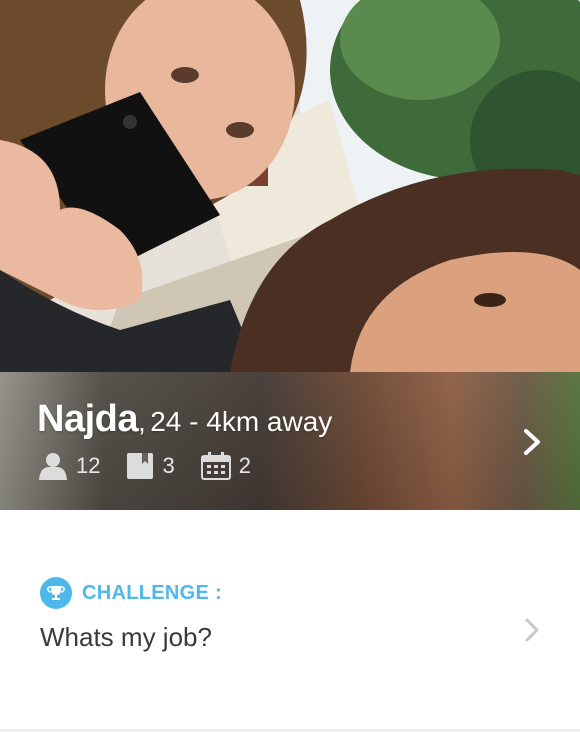 Image resolution: width=580 pixels, height=732 pixels. What do you see at coordinates (53, 466) in the screenshot?
I see `person-icon` at bounding box center [53, 466].